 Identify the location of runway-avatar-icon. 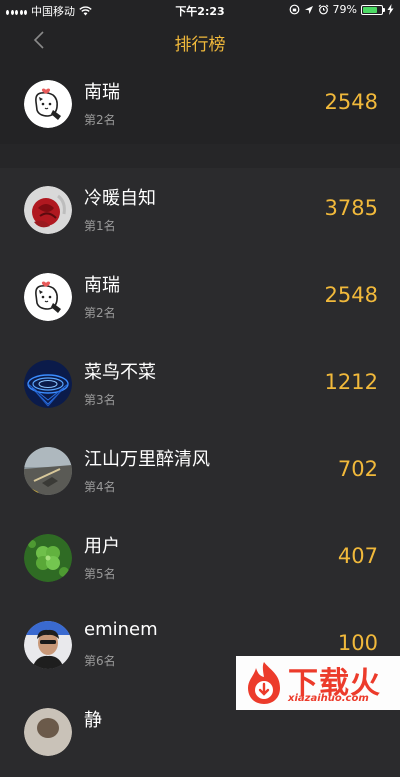
(48, 471).